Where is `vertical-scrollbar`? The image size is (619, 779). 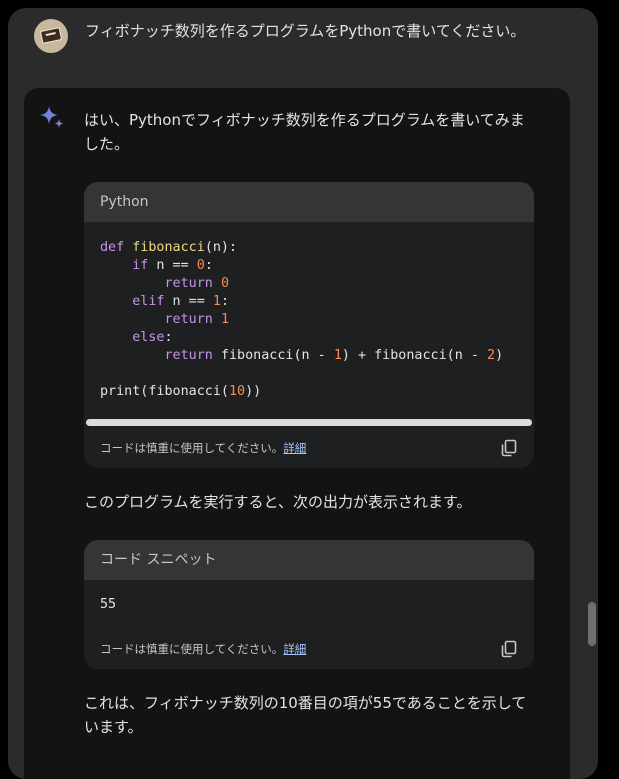
vertical-scrollbar is located at coordinates (592, 624).